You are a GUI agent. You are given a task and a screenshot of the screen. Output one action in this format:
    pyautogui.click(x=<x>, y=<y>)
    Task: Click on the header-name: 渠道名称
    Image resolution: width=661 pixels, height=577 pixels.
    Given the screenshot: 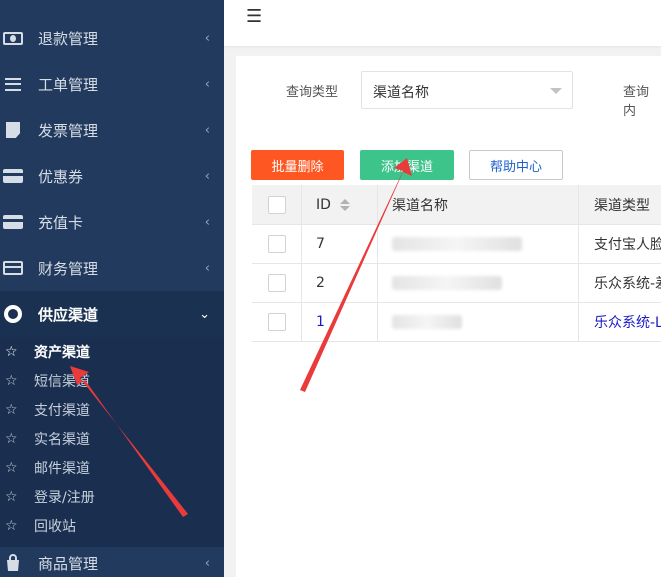 What is the action you would take?
    pyautogui.click(x=420, y=205)
    